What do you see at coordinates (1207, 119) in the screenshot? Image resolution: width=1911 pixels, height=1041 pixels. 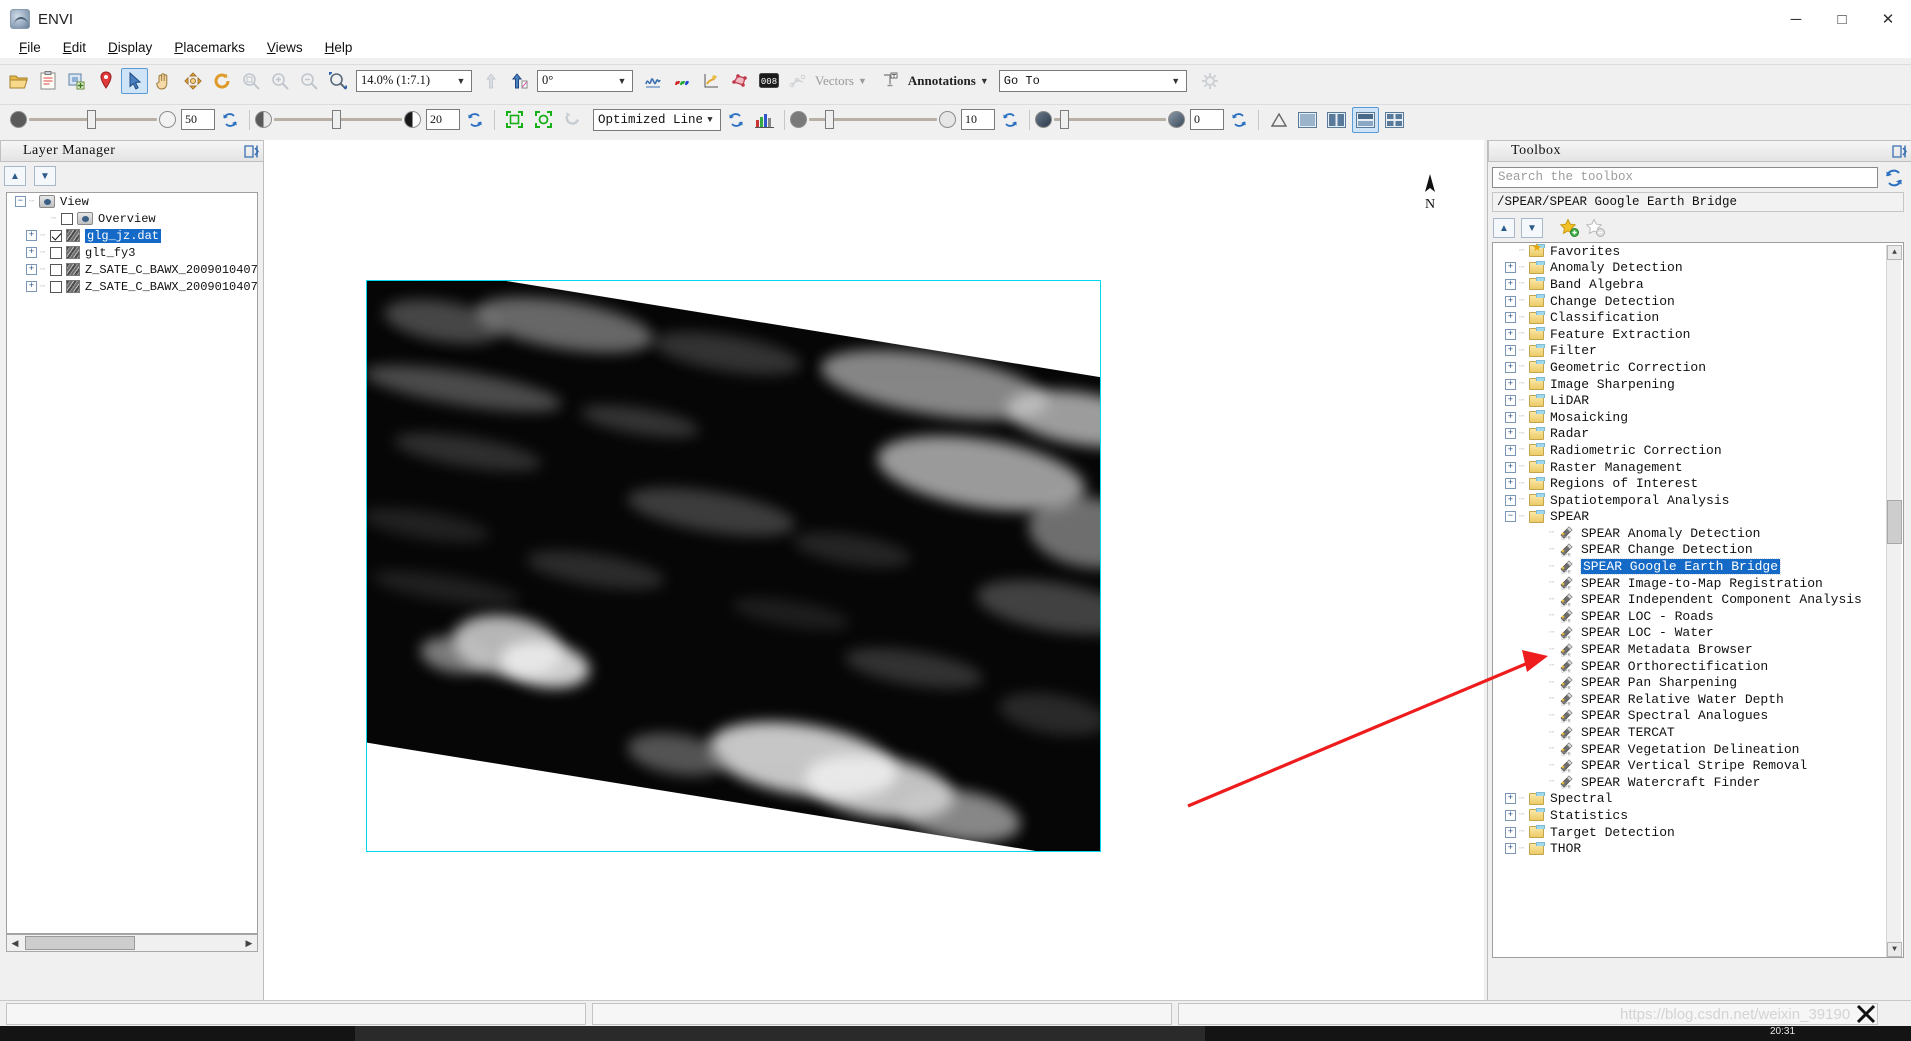 I see `transparency-value: 0` at bounding box center [1207, 119].